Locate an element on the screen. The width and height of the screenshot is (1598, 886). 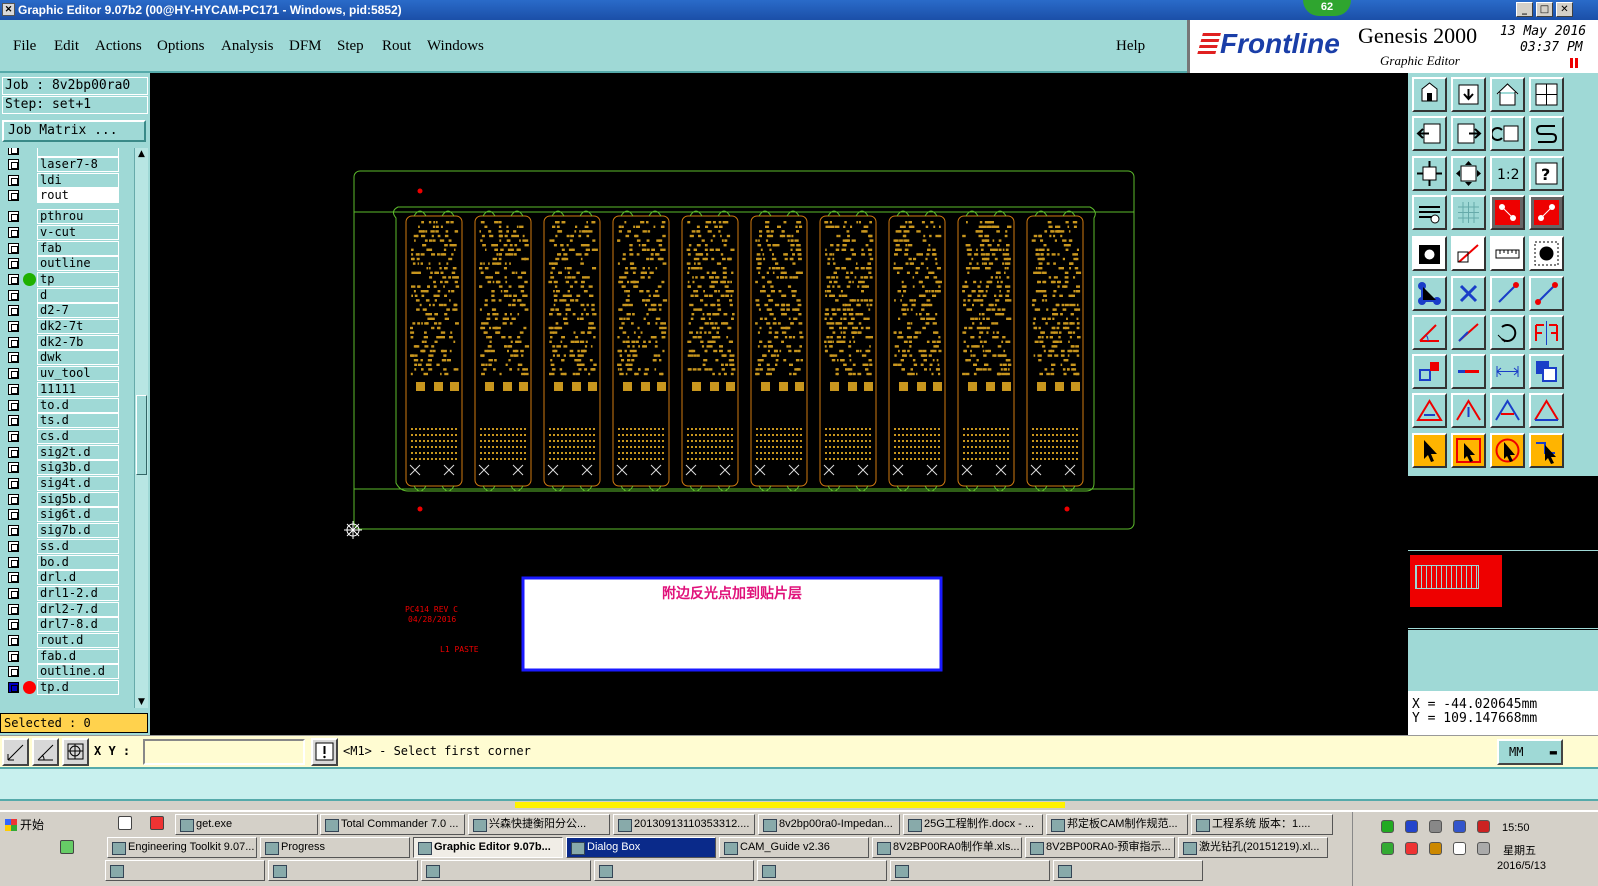
layer-row: pthrou is located at coordinates (67, 217).